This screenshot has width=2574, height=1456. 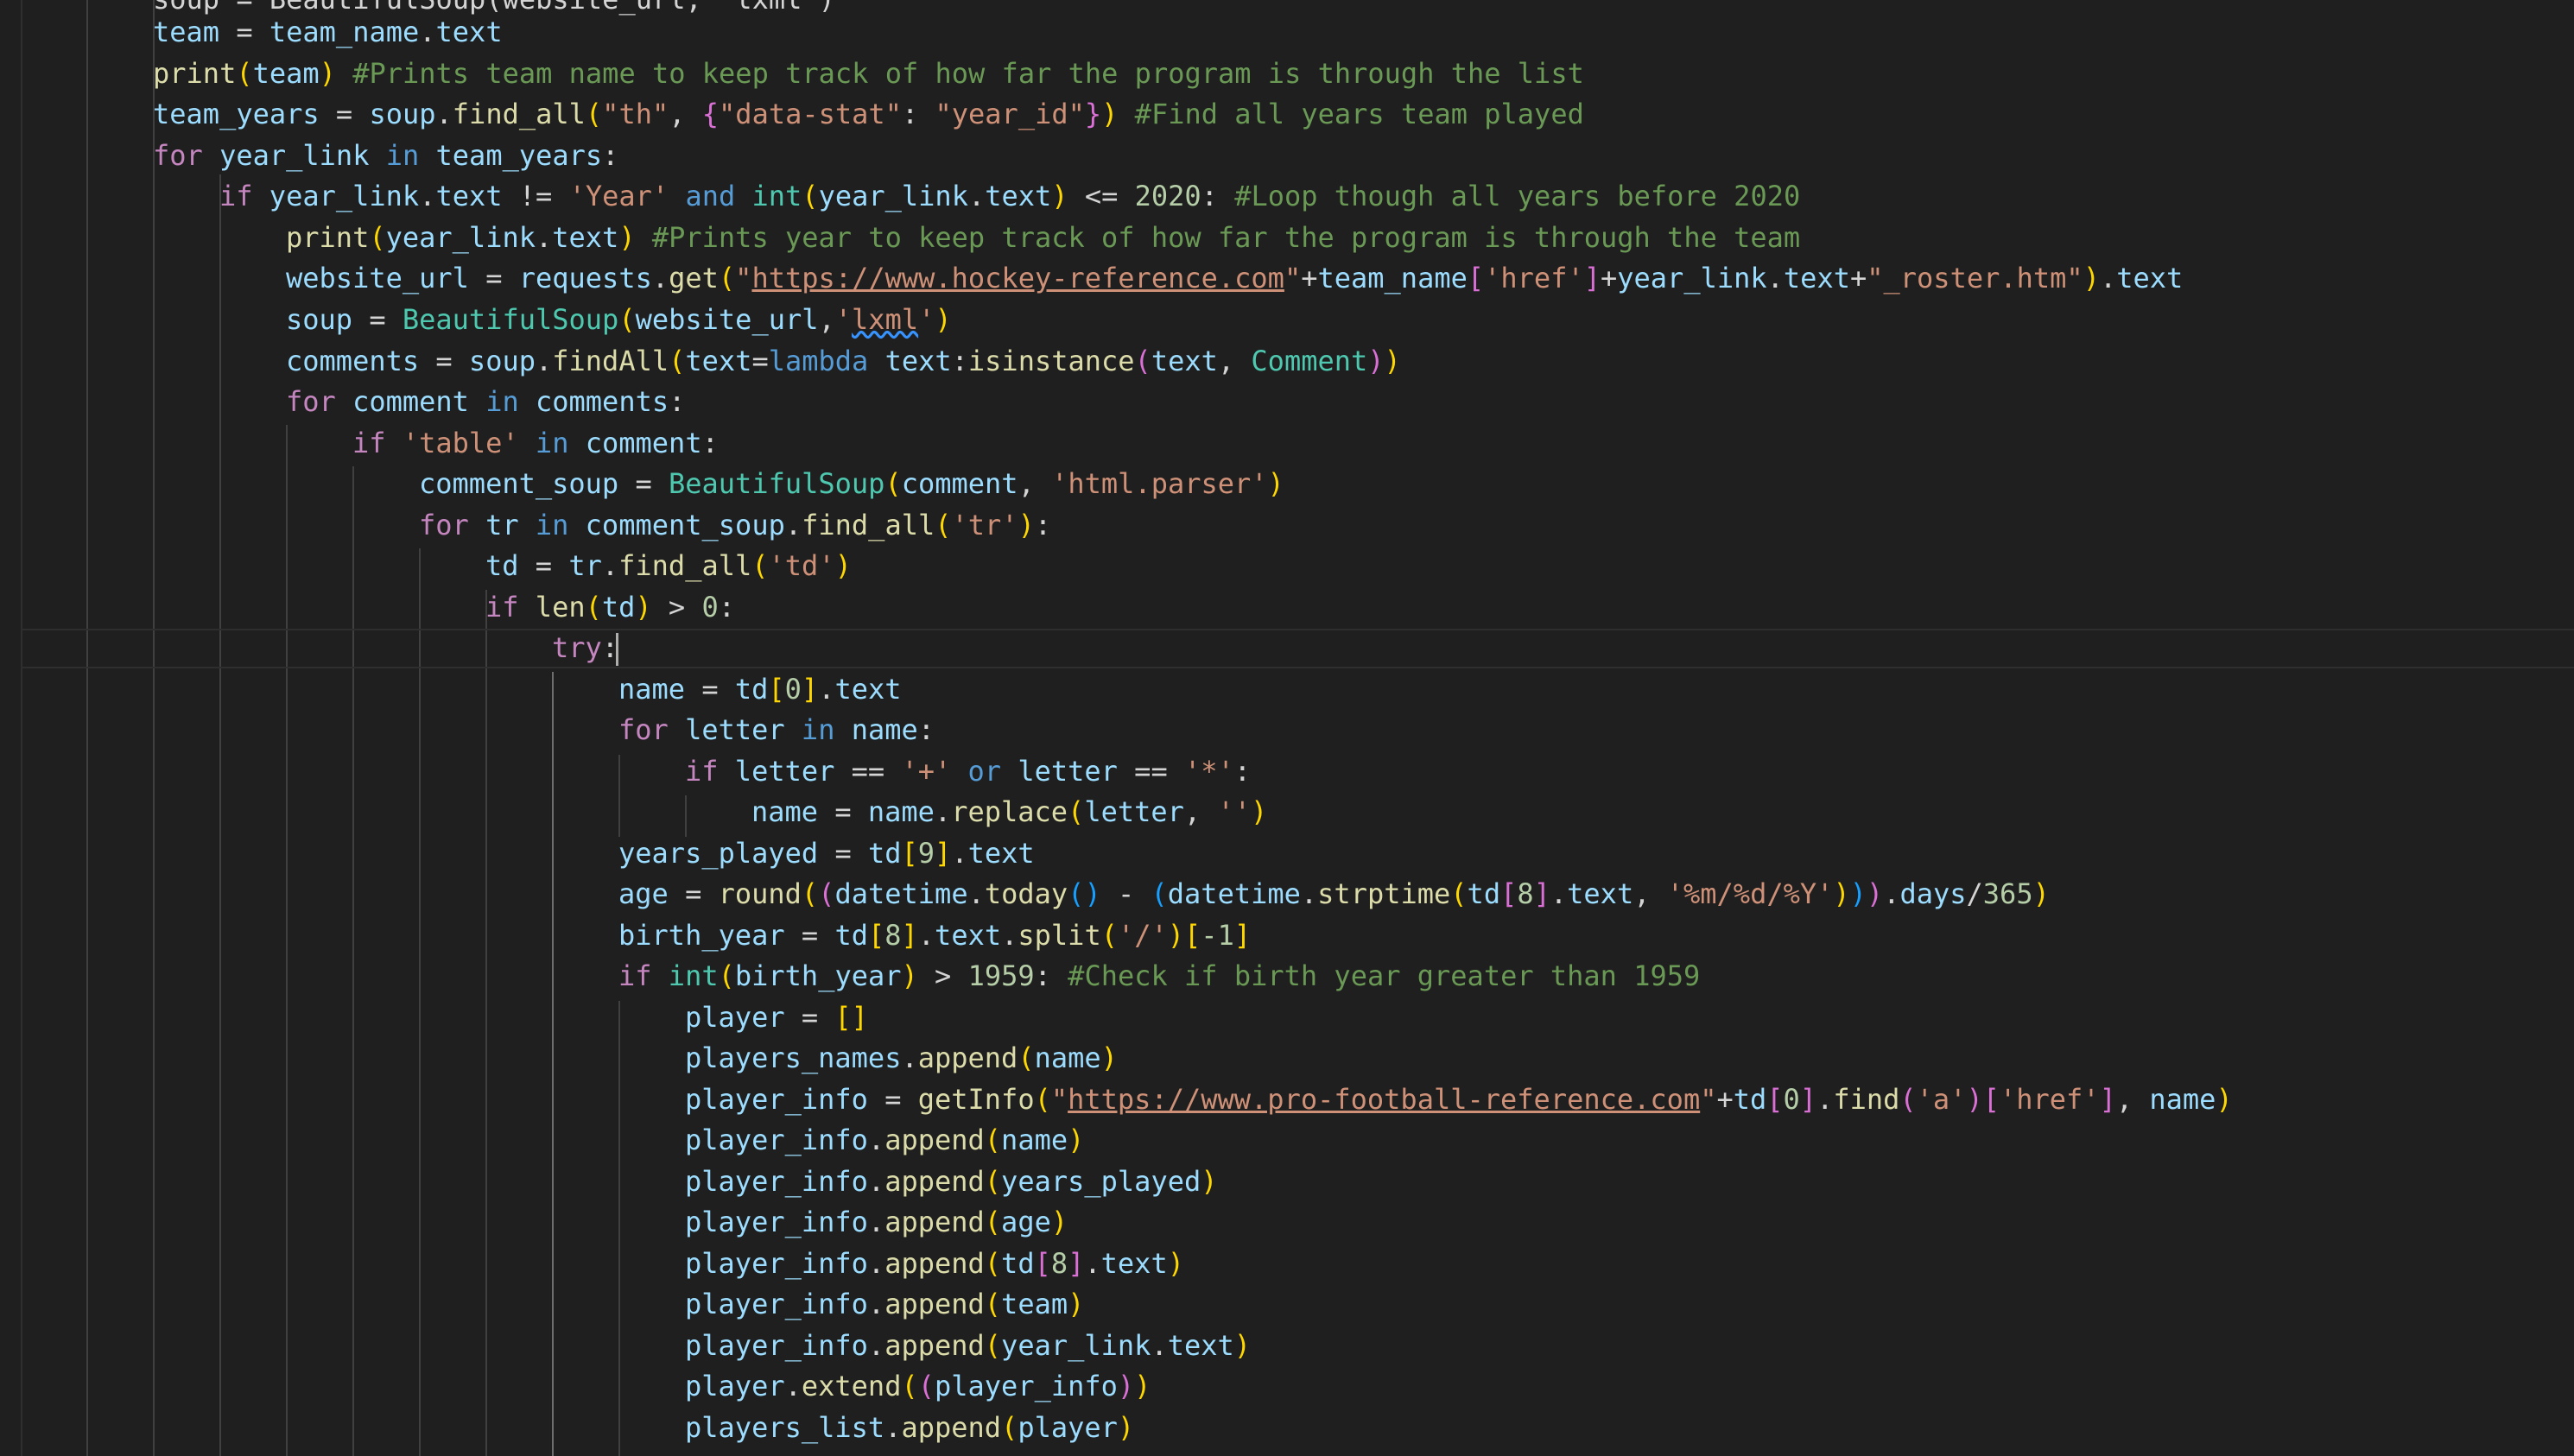 What do you see at coordinates (535, 196) in the screenshot?
I see `code-token: !=` at bounding box center [535, 196].